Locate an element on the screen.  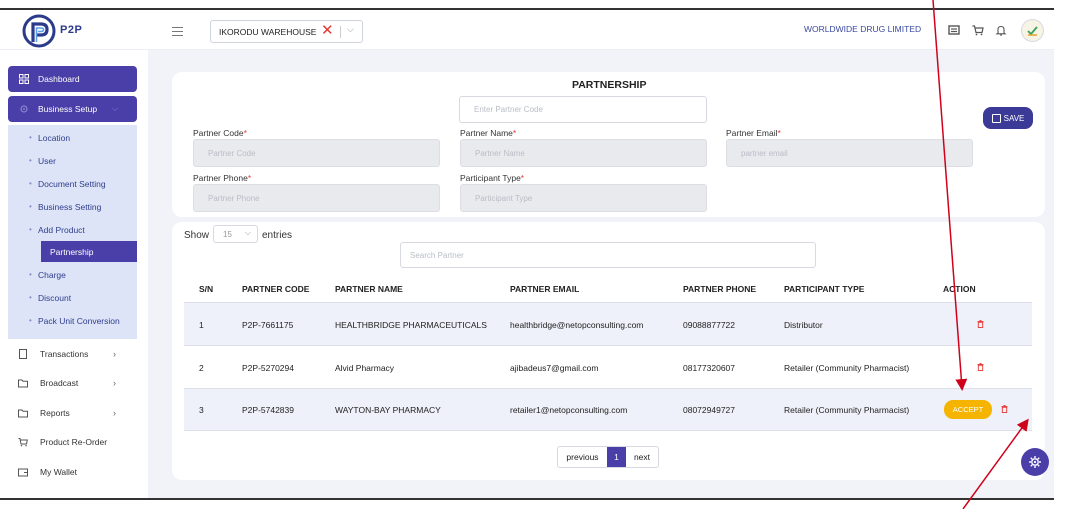
partner-email-field: partner email is located at coordinates (849, 153).